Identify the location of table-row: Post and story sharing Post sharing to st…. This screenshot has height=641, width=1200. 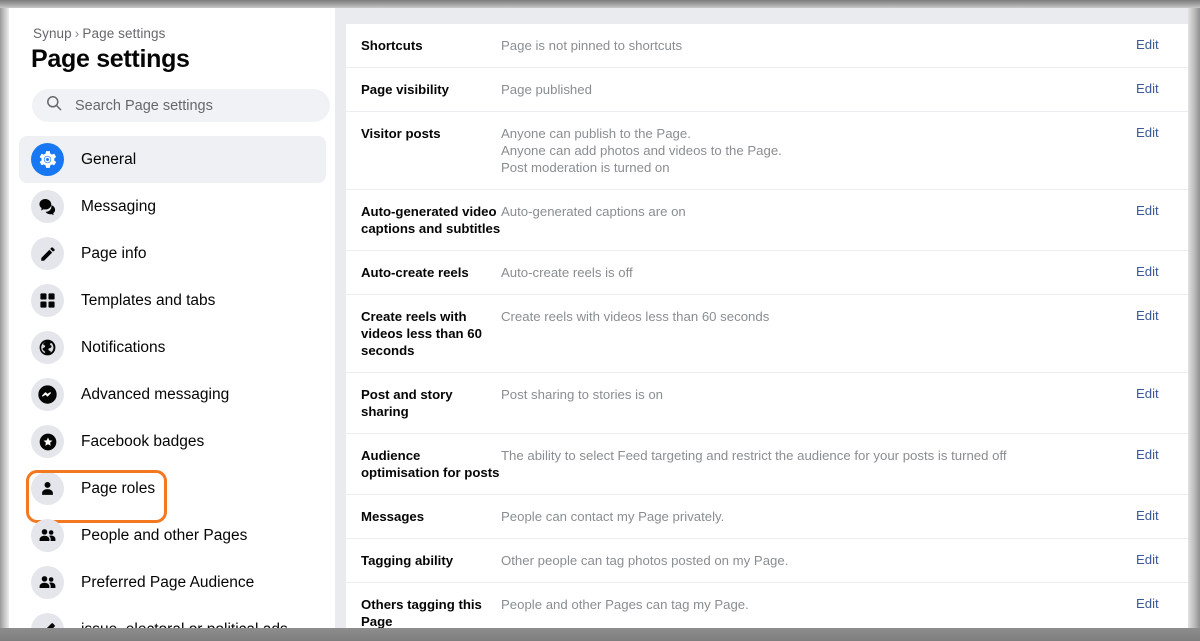
(767, 403).